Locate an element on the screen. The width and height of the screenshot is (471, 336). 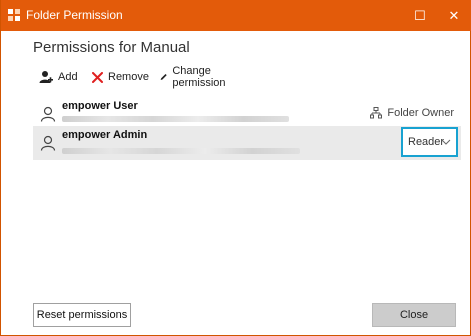
add-button: Add is located at coordinates (58, 77).